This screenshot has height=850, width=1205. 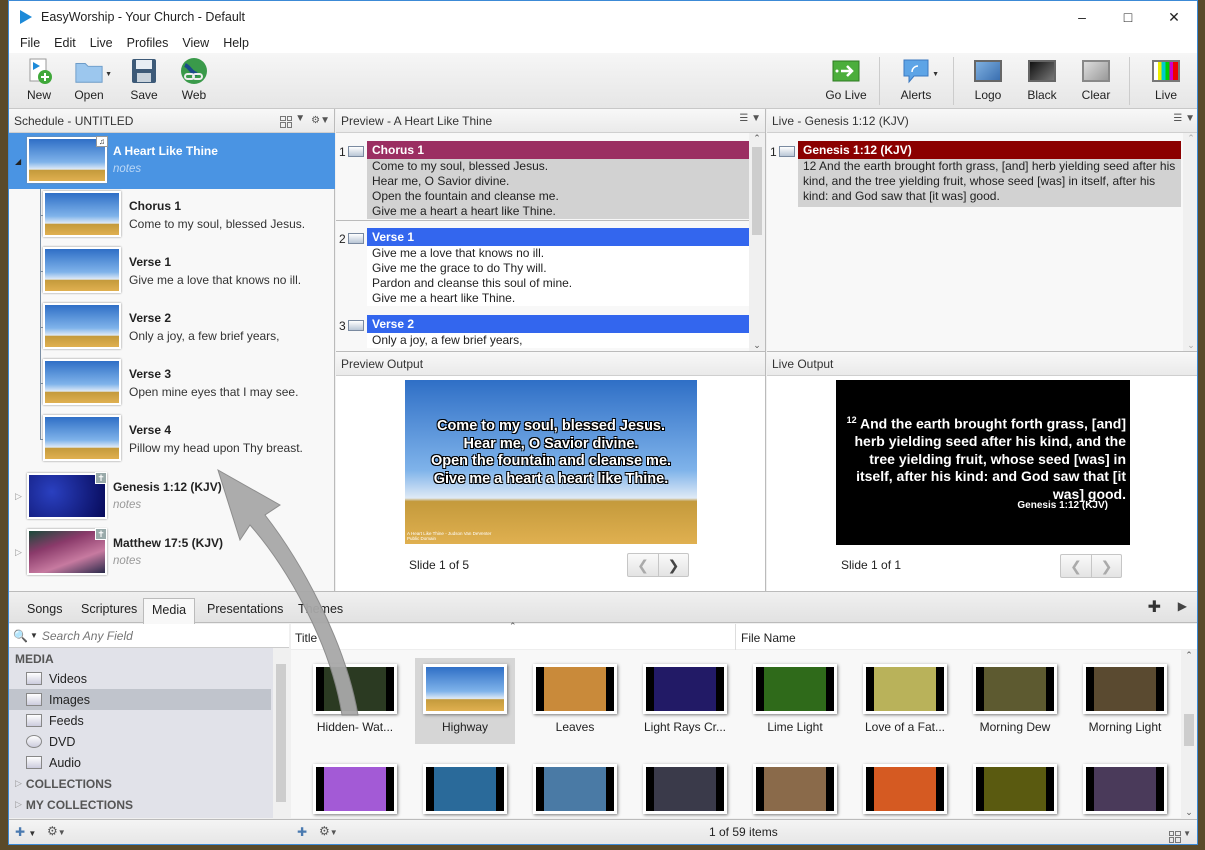 I want to click on media-item: Highway, so click(x=465, y=701).